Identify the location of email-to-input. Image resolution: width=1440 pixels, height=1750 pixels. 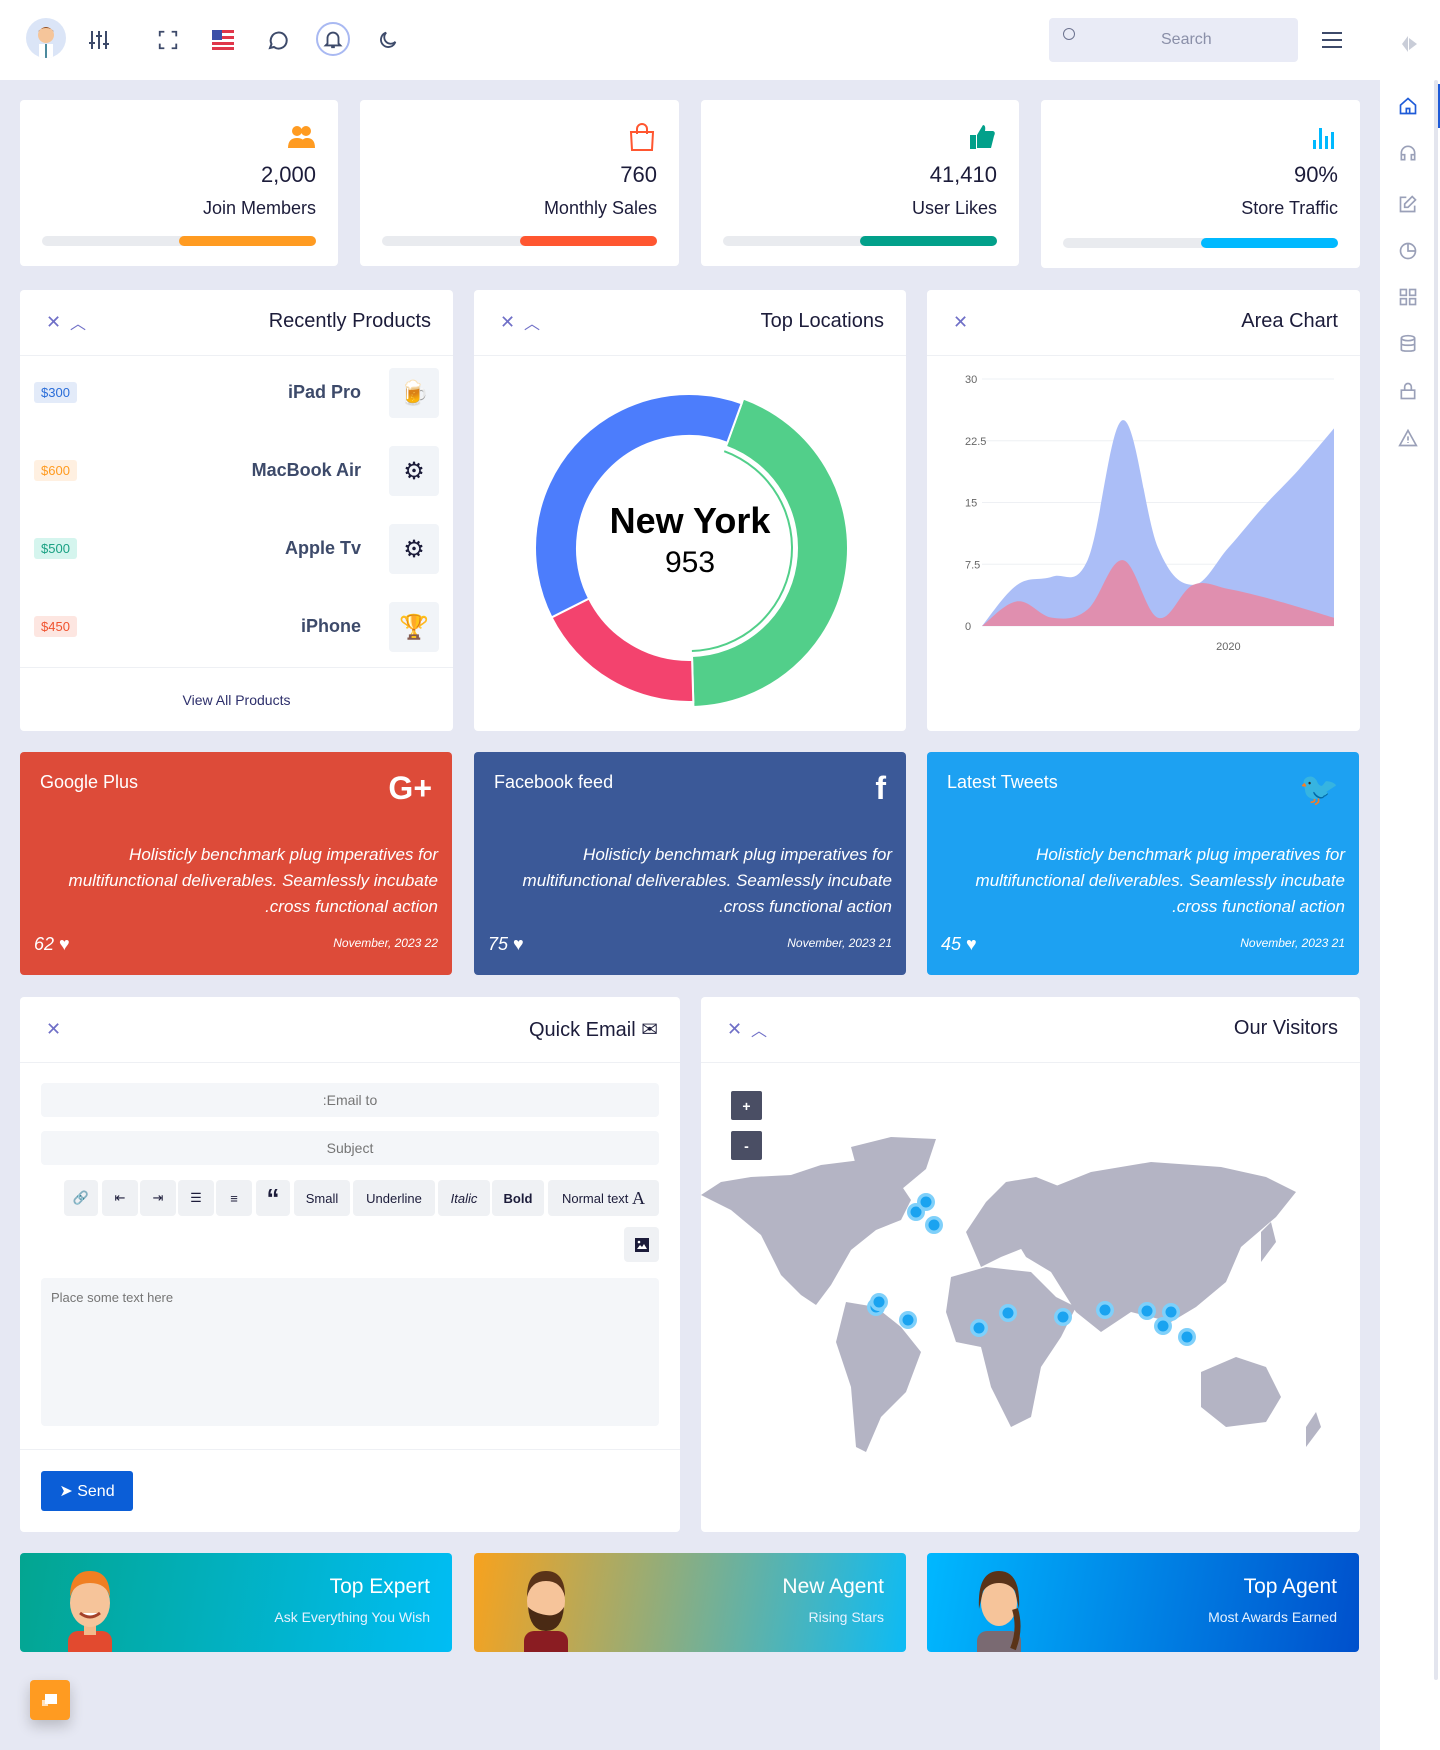
(350, 1100).